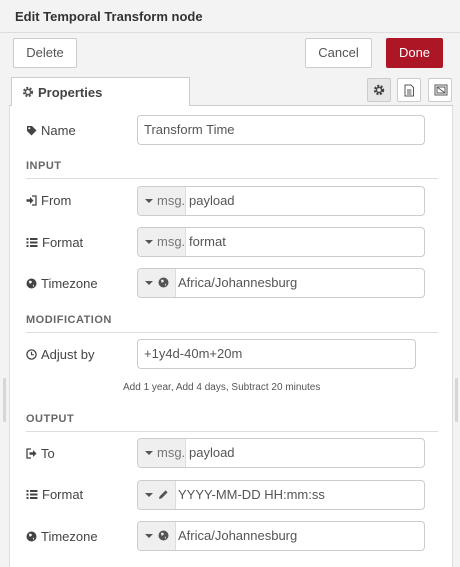  I want to click on from-typed-input: msg. payload, so click(281, 201).